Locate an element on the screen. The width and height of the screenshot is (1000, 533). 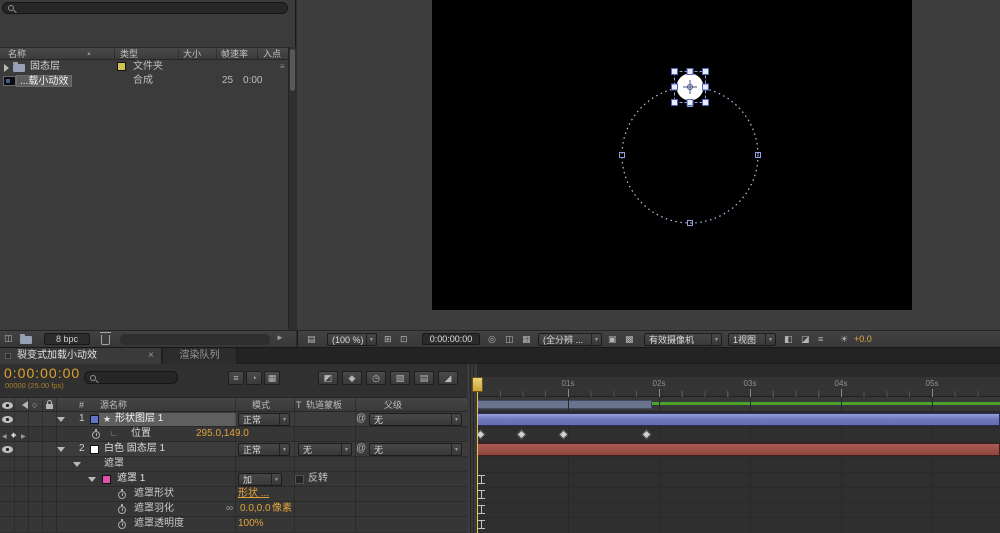
pixel-aspect-icon: ◧ is located at coordinates (788, 339).